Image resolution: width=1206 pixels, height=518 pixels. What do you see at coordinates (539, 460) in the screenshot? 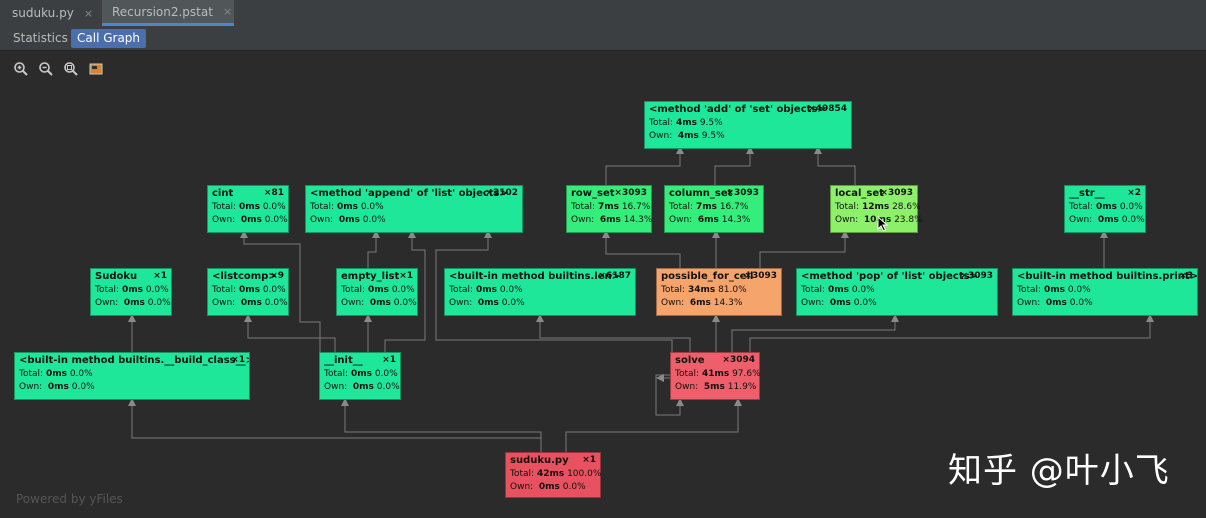
I see `node-name: suduku.py` at bounding box center [539, 460].